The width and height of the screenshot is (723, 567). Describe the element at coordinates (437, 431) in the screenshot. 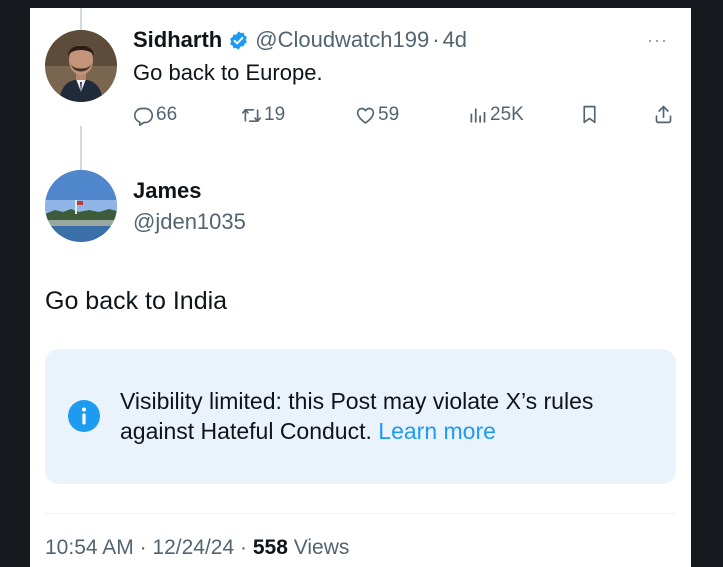

I see `learn-more-link: Learn more` at that location.